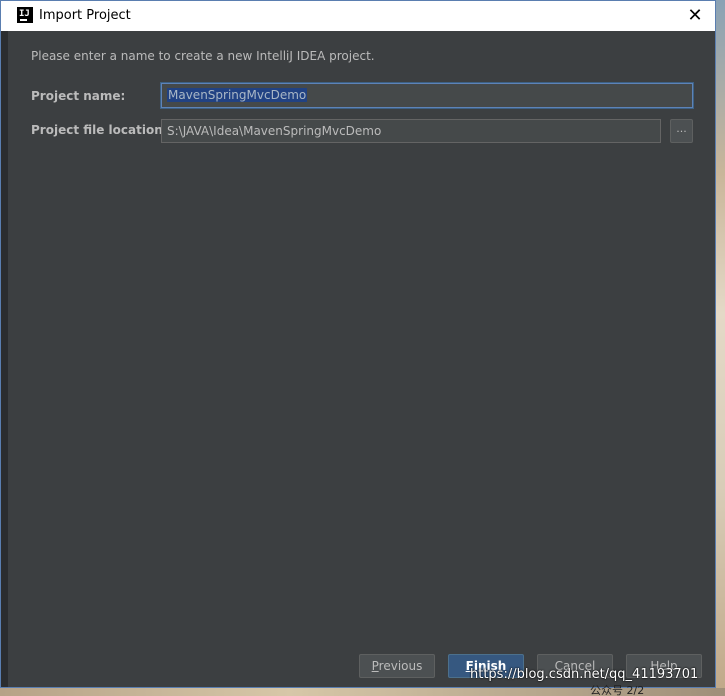 This screenshot has width=725, height=696. What do you see at coordinates (25, 15) in the screenshot?
I see `intellij-icon: IJ` at bounding box center [25, 15].